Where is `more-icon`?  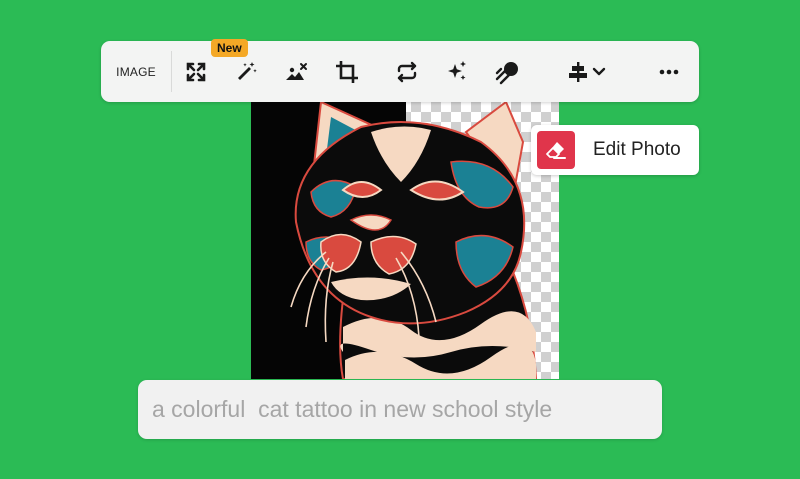 more-icon is located at coordinates (669, 72).